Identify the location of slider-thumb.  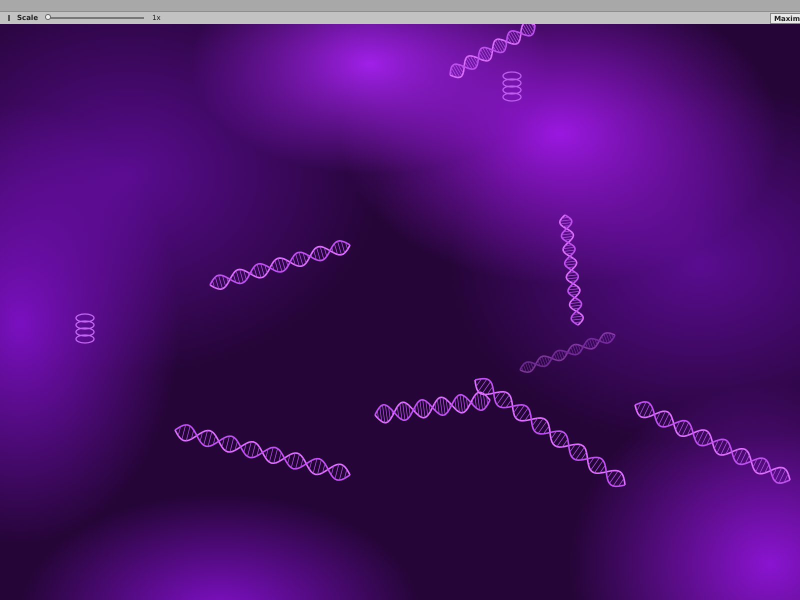
(48, 17).